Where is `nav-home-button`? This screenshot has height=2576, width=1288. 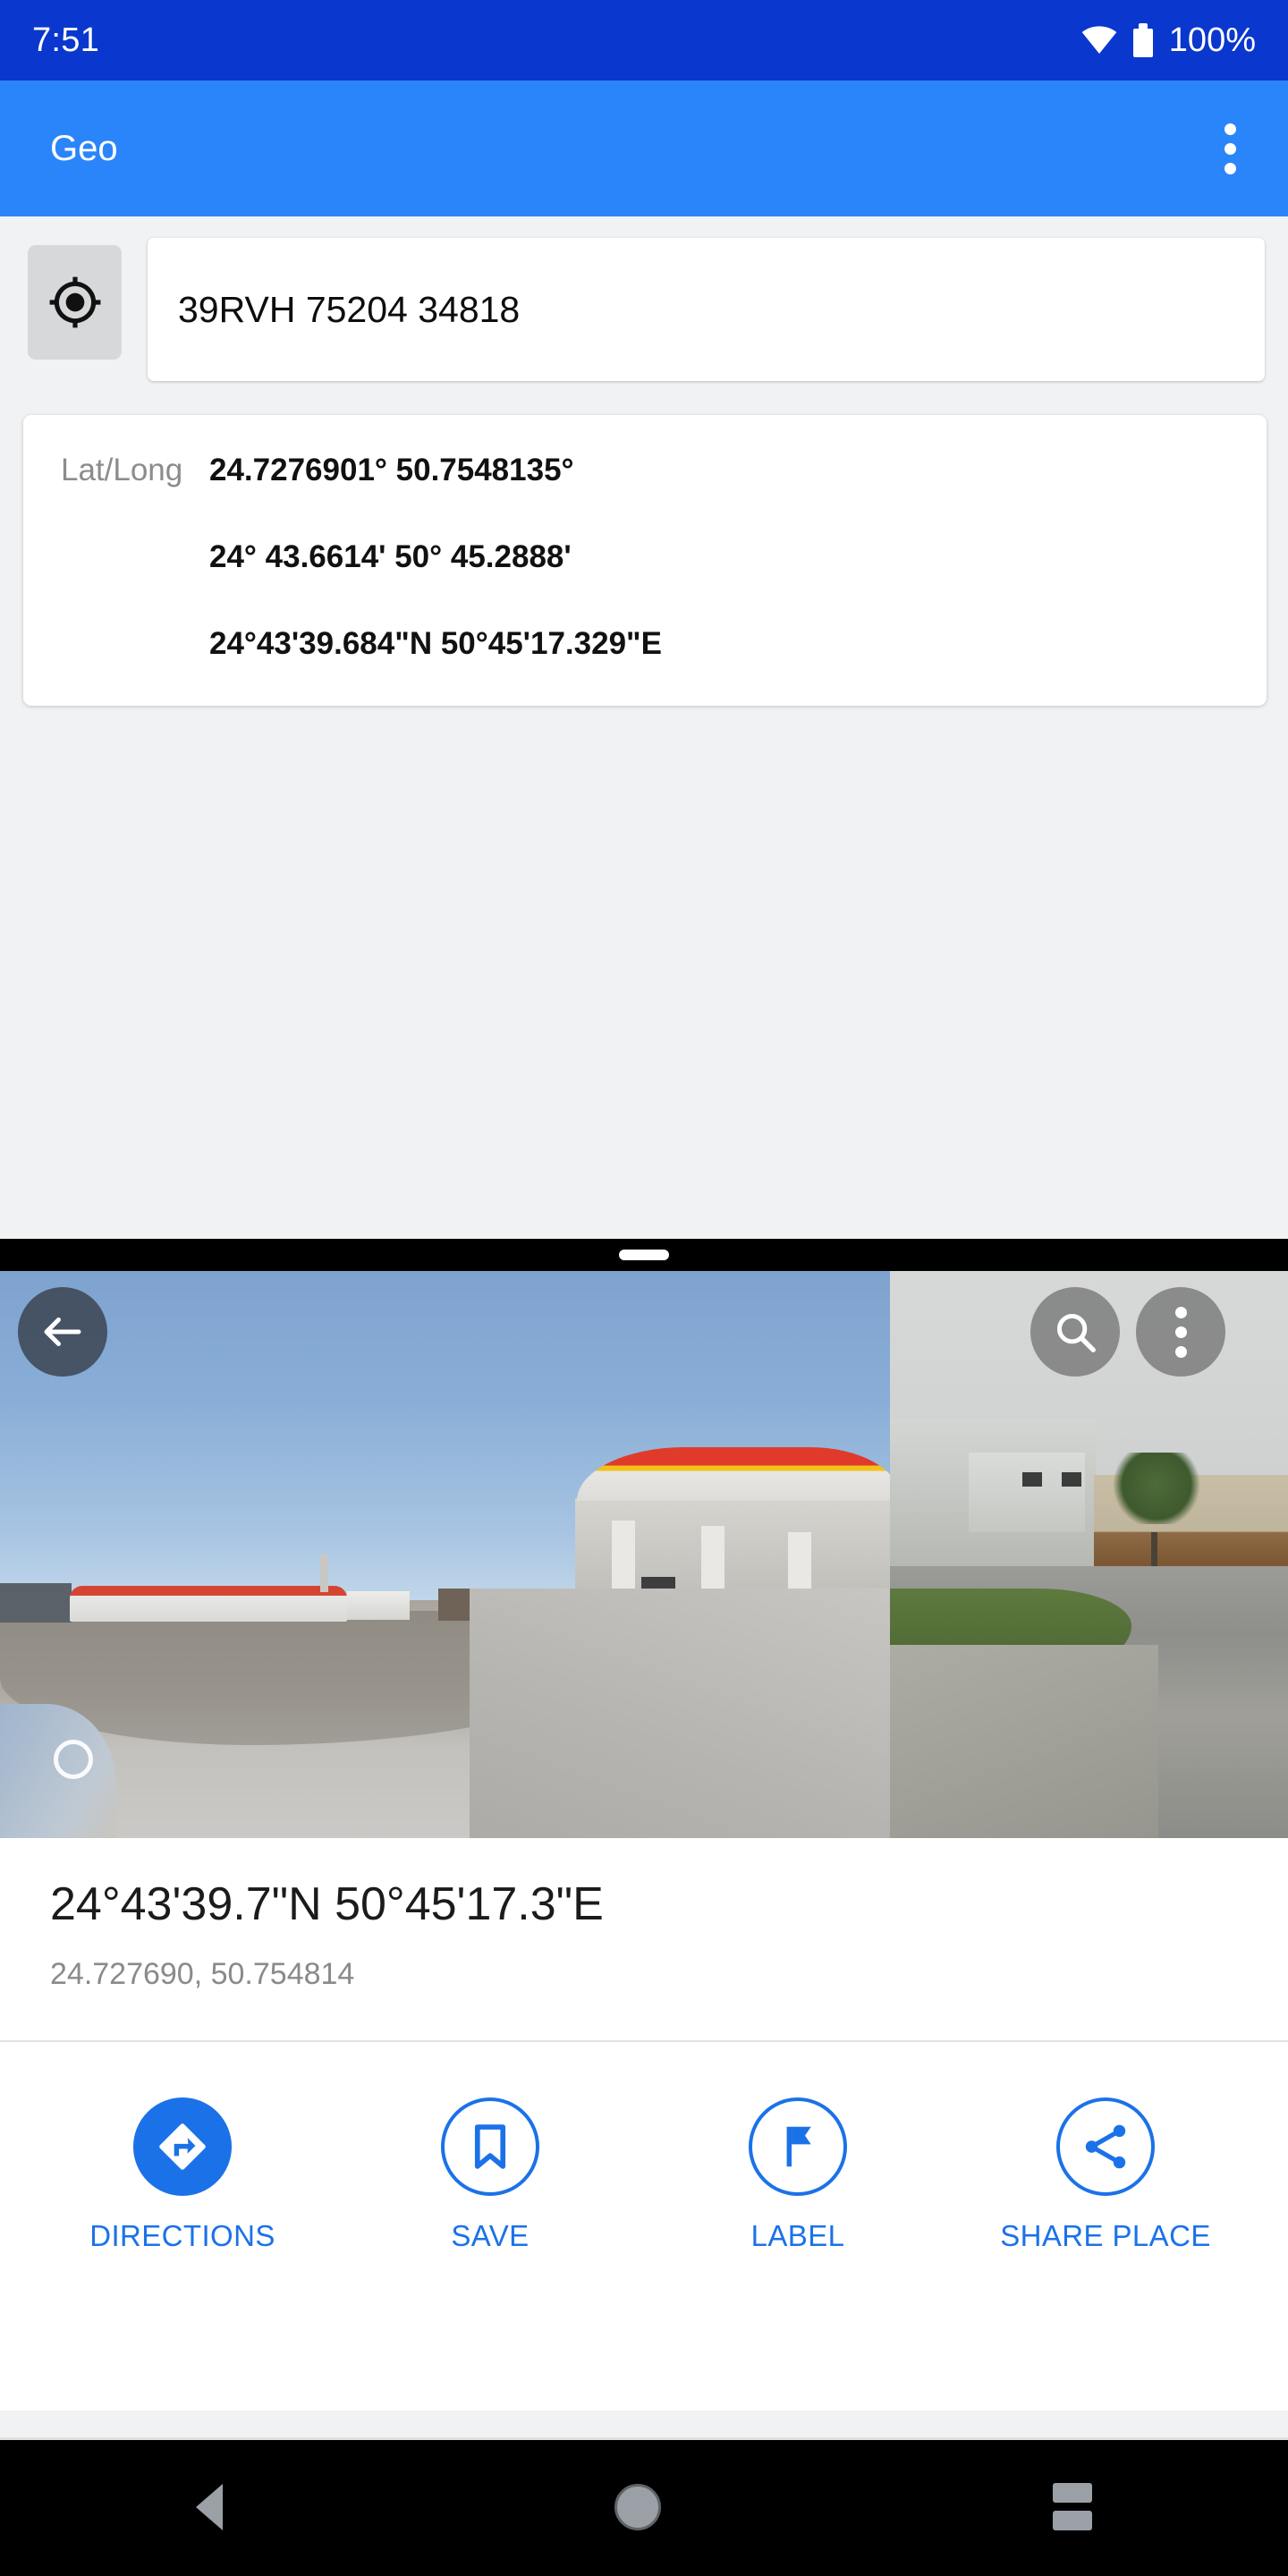 nav-home-button is located at coordinates (637, 2506).